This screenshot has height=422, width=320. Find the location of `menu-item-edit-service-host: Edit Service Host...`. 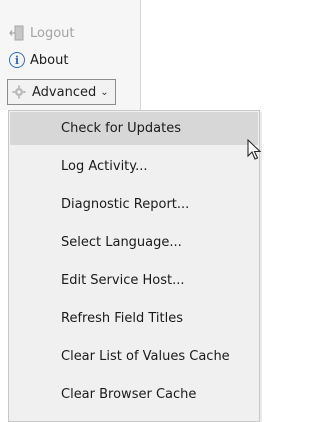

menu-item-edit-service-host: Edit Service Host... is located at coordinates (134, 280).